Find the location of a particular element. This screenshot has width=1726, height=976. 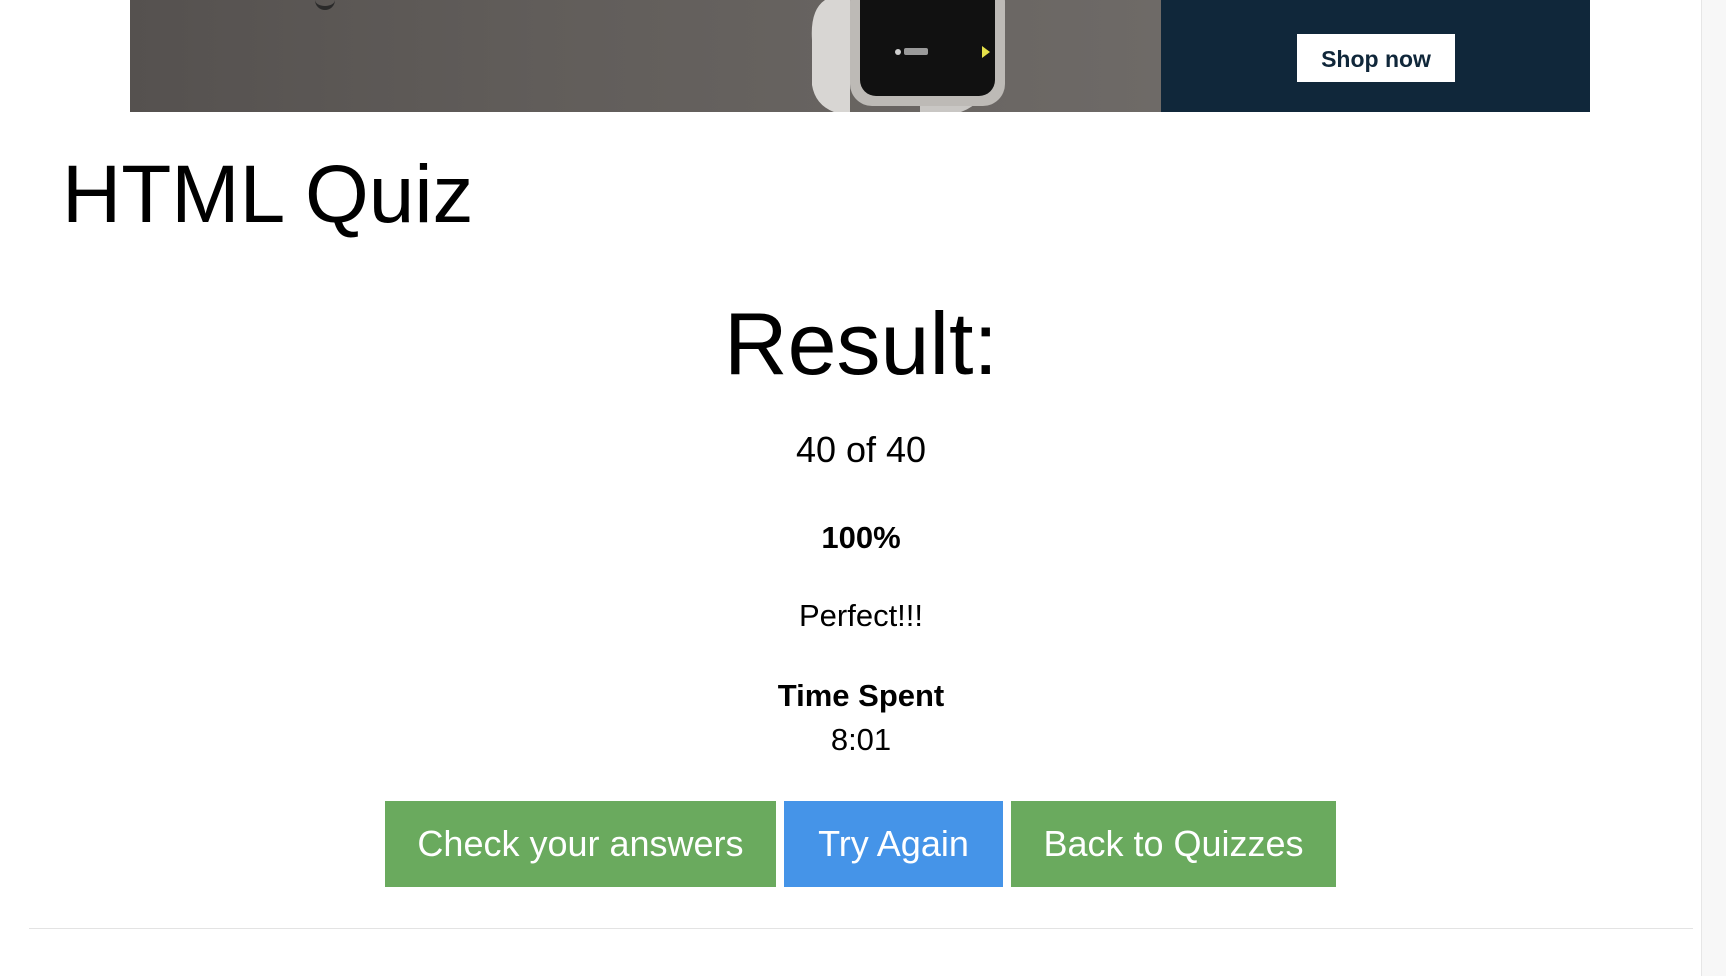

result-heading: Result: is located at coordinates (861, 343).